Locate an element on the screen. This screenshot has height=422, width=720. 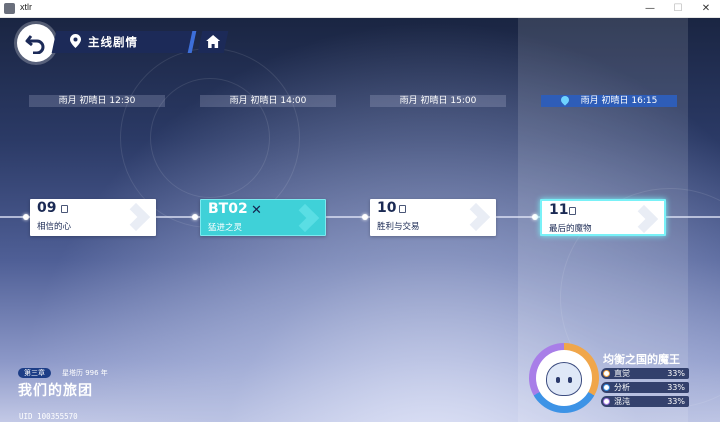
stage-number: BT02 is located at coordinates (228, 209).